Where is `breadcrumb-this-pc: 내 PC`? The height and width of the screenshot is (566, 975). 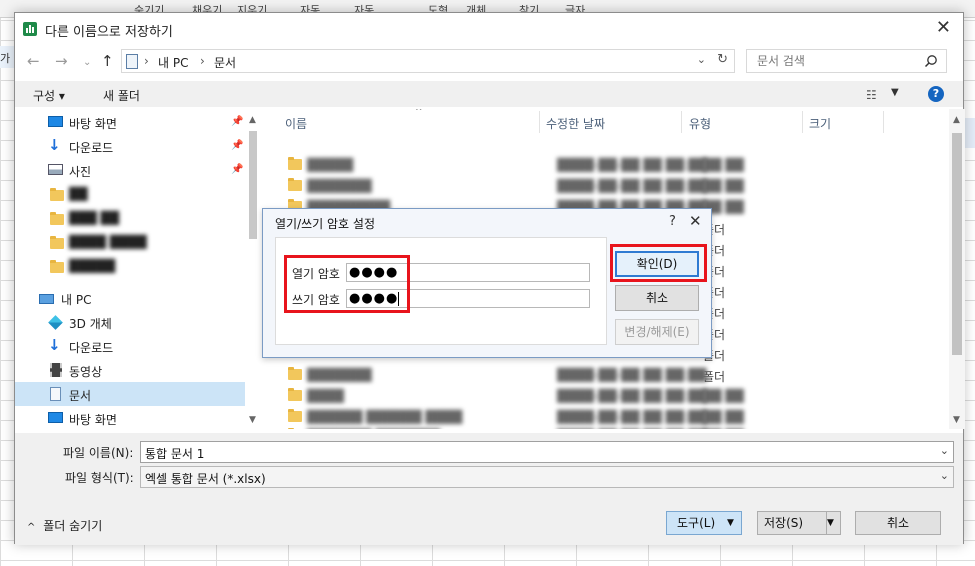 breadcrumb-this-pc: 내 PC is located at coordinates (173, 62).